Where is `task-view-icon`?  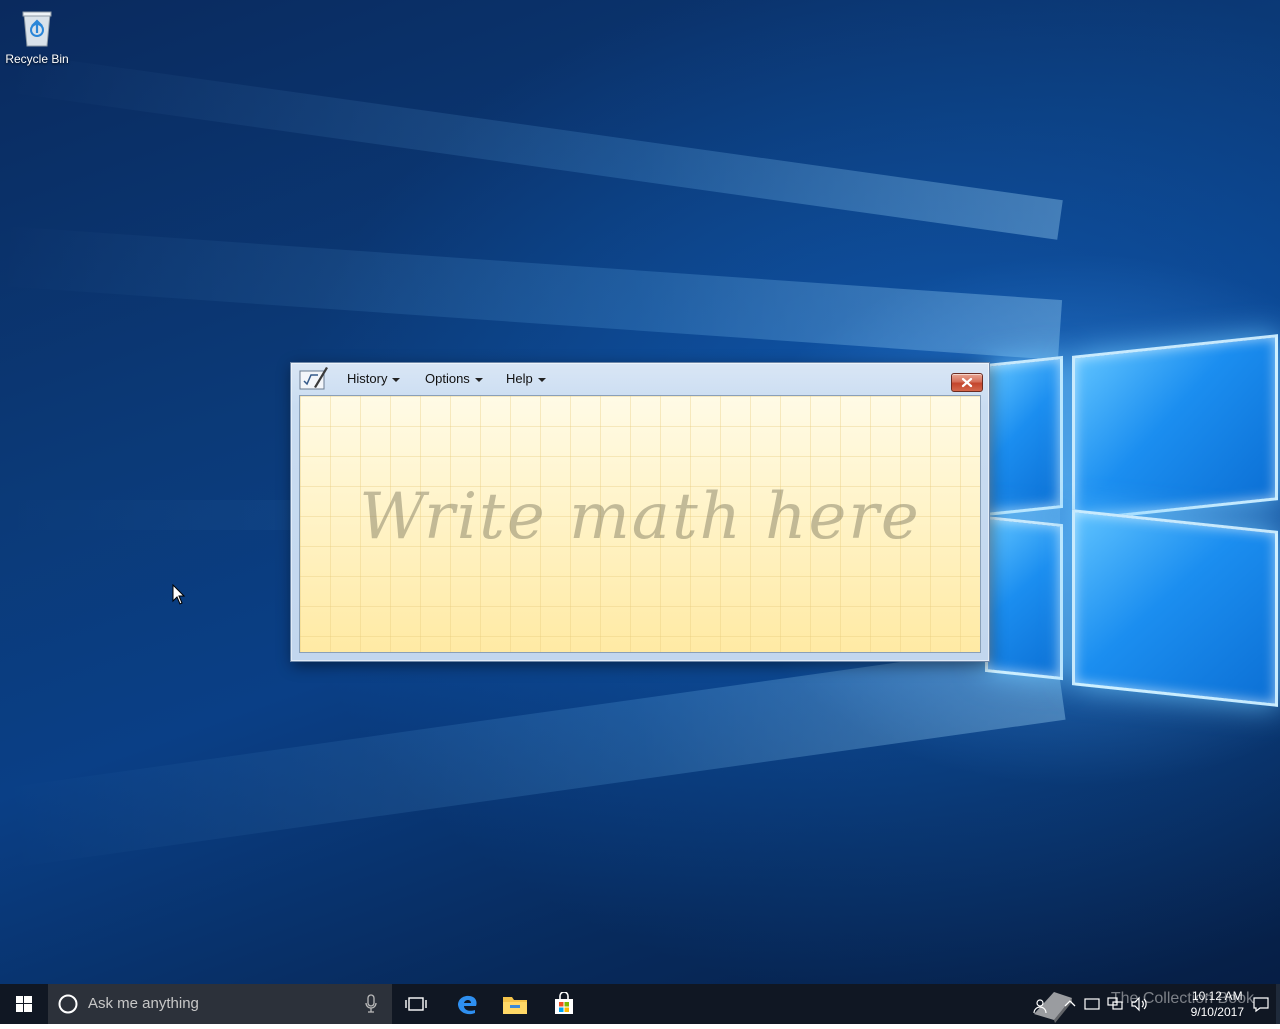 task-view-icon is located at coordinates (416, 1004).